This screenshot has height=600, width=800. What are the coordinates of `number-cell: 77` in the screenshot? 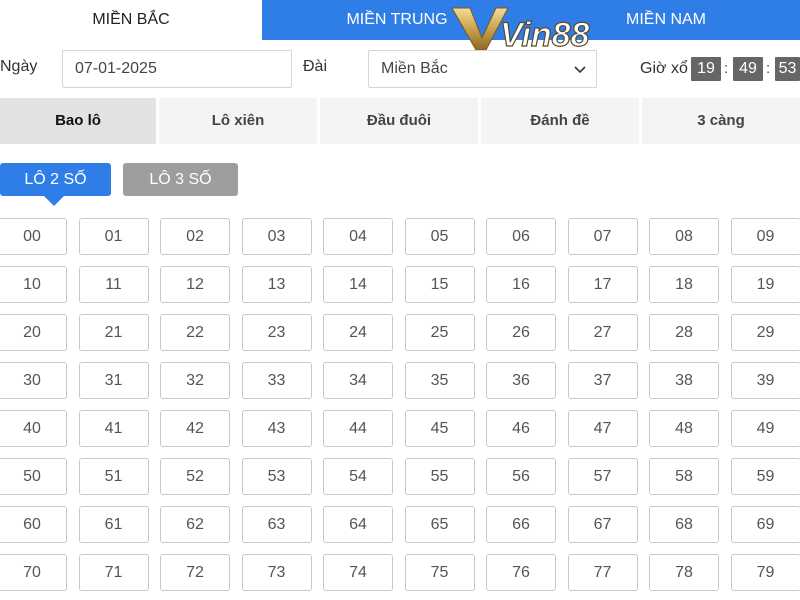 It's located at (602, 572).